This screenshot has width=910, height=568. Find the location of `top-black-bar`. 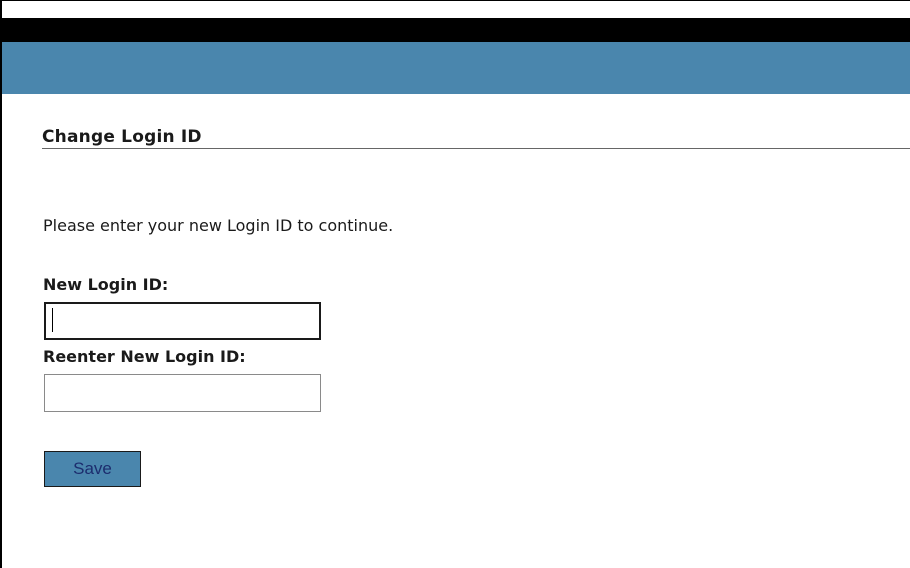

top-black-bar is located at coordinates (456, 30).